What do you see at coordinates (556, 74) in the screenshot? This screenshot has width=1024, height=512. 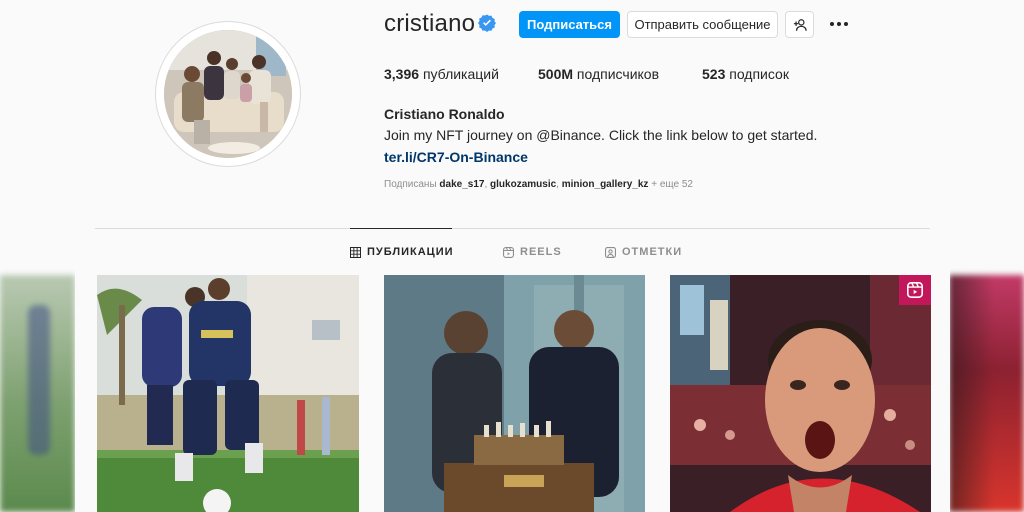 I see `followers-count: 500M` at bounding box center [556, 74].